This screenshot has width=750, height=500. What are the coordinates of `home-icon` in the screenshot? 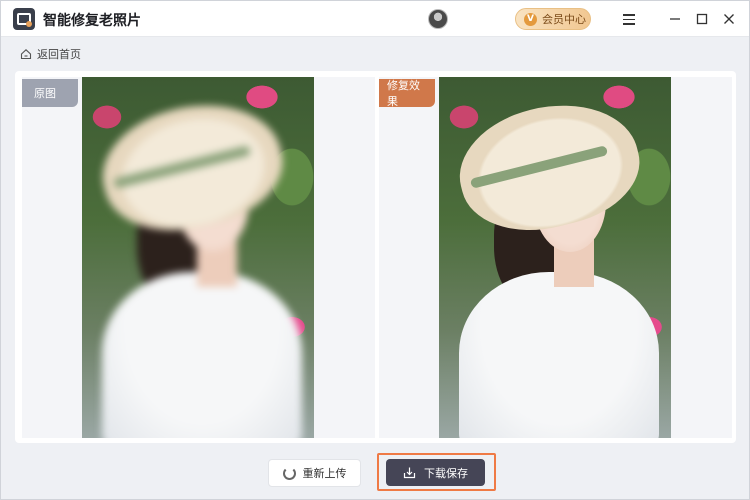 It's located at (26, 54).